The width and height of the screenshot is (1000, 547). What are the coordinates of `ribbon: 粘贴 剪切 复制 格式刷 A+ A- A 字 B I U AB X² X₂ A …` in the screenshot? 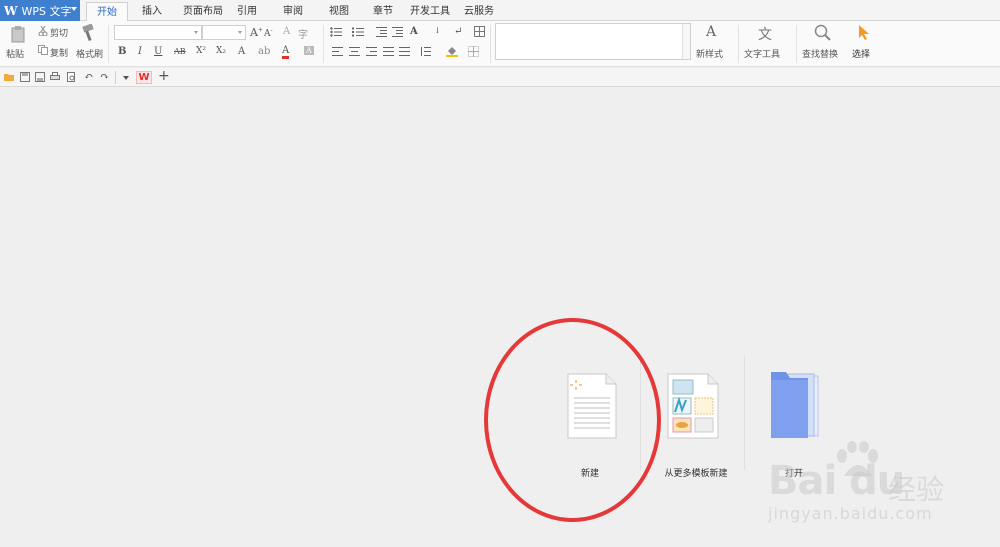 It's located at (500, 44).